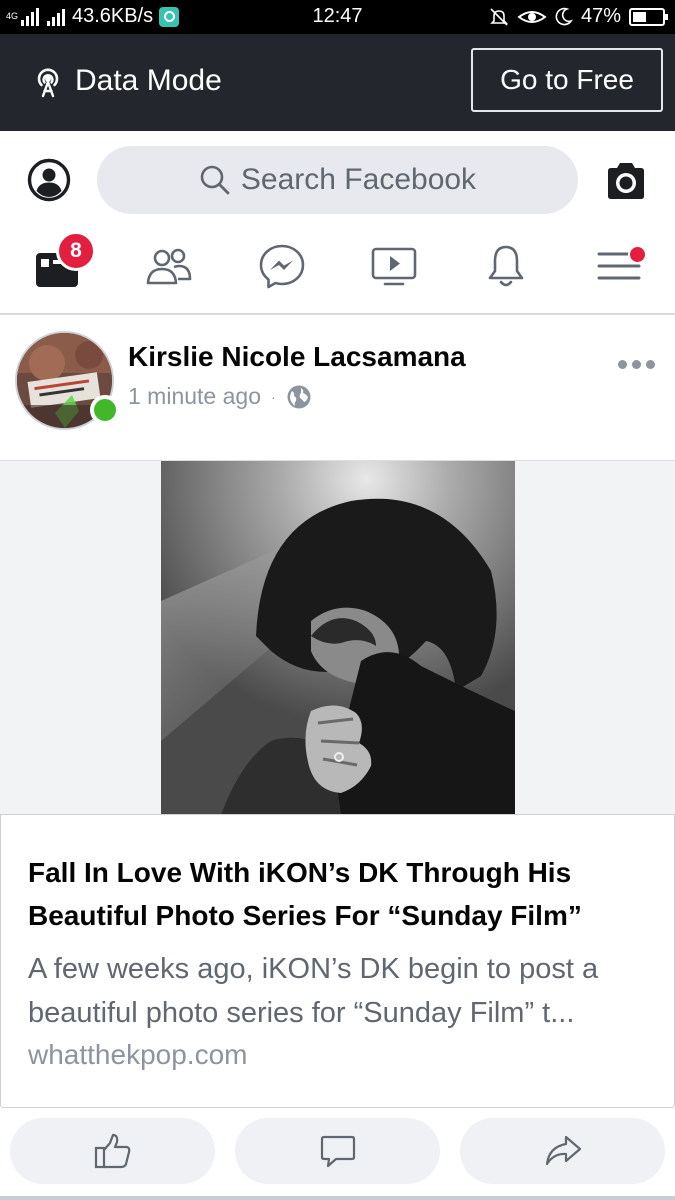 This screenshot has width=675, height=1200. I want to click on post-actions-bar, so click(337, 1154).